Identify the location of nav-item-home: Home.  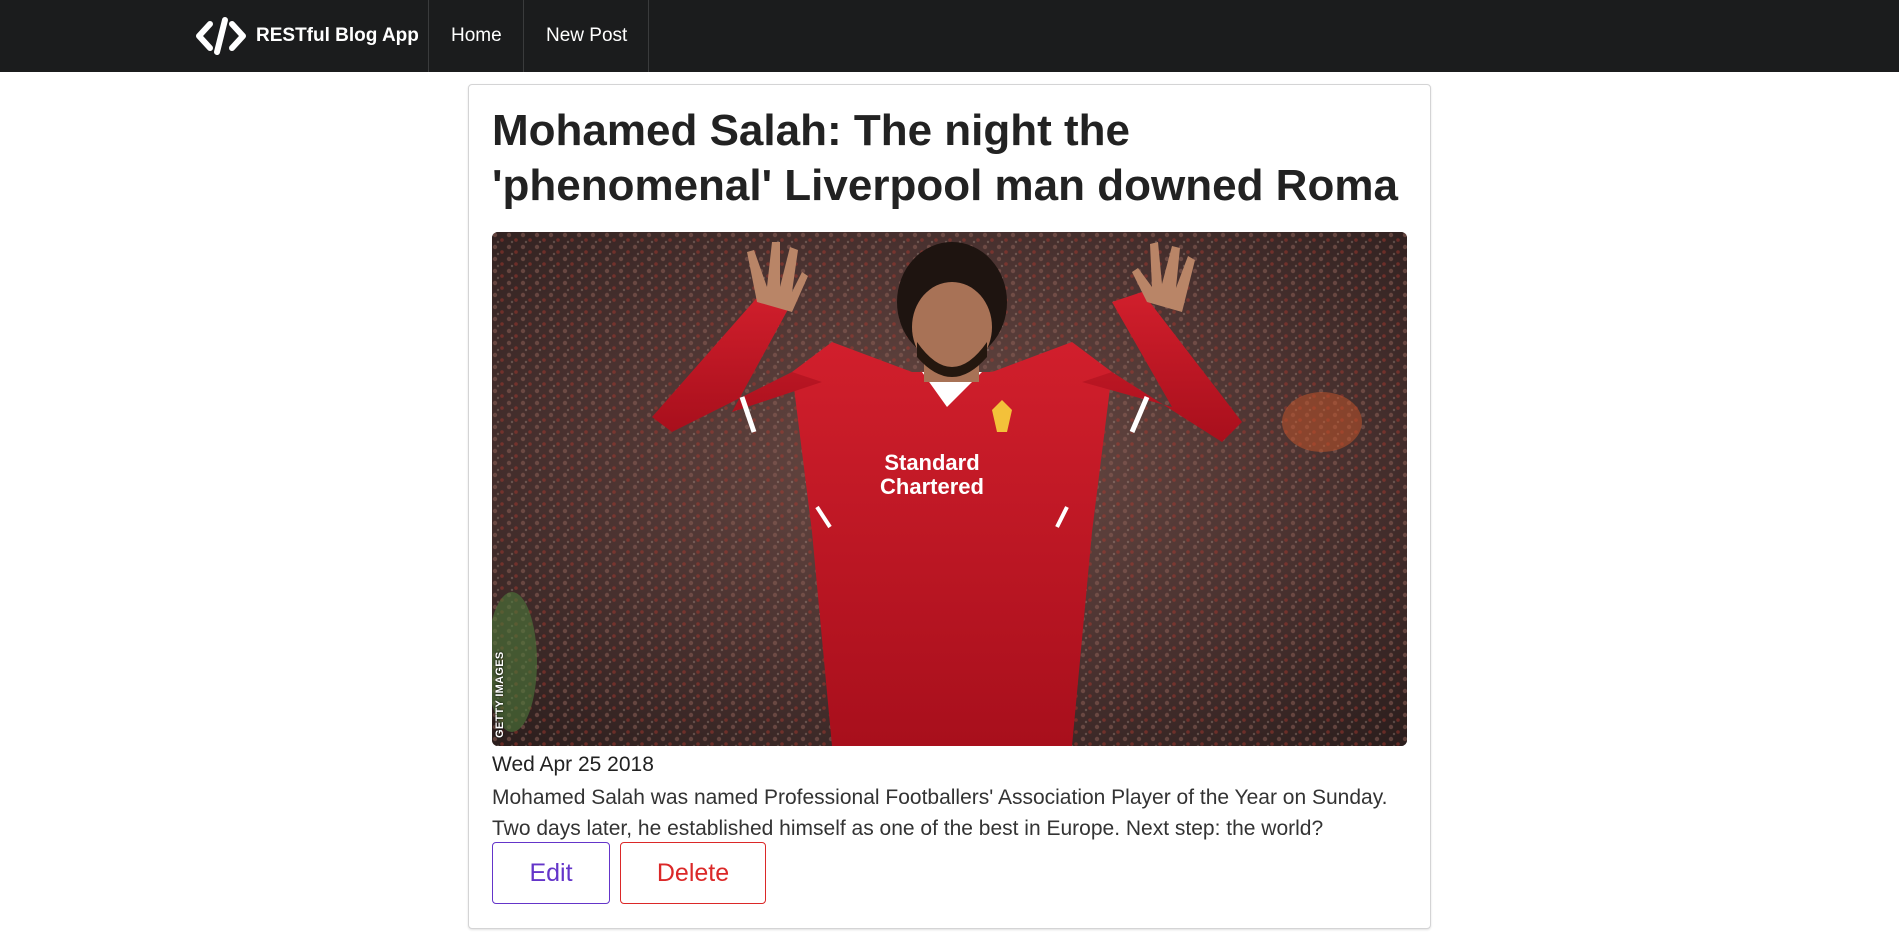
(476, 36).